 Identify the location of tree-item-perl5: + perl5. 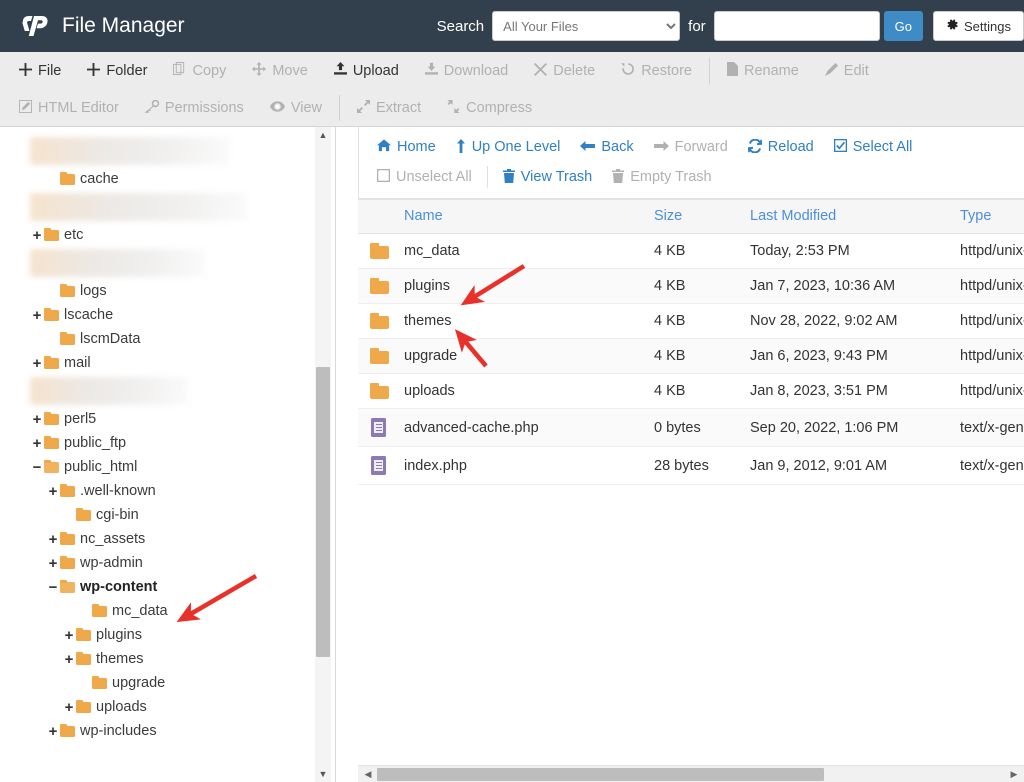
(167, 419).